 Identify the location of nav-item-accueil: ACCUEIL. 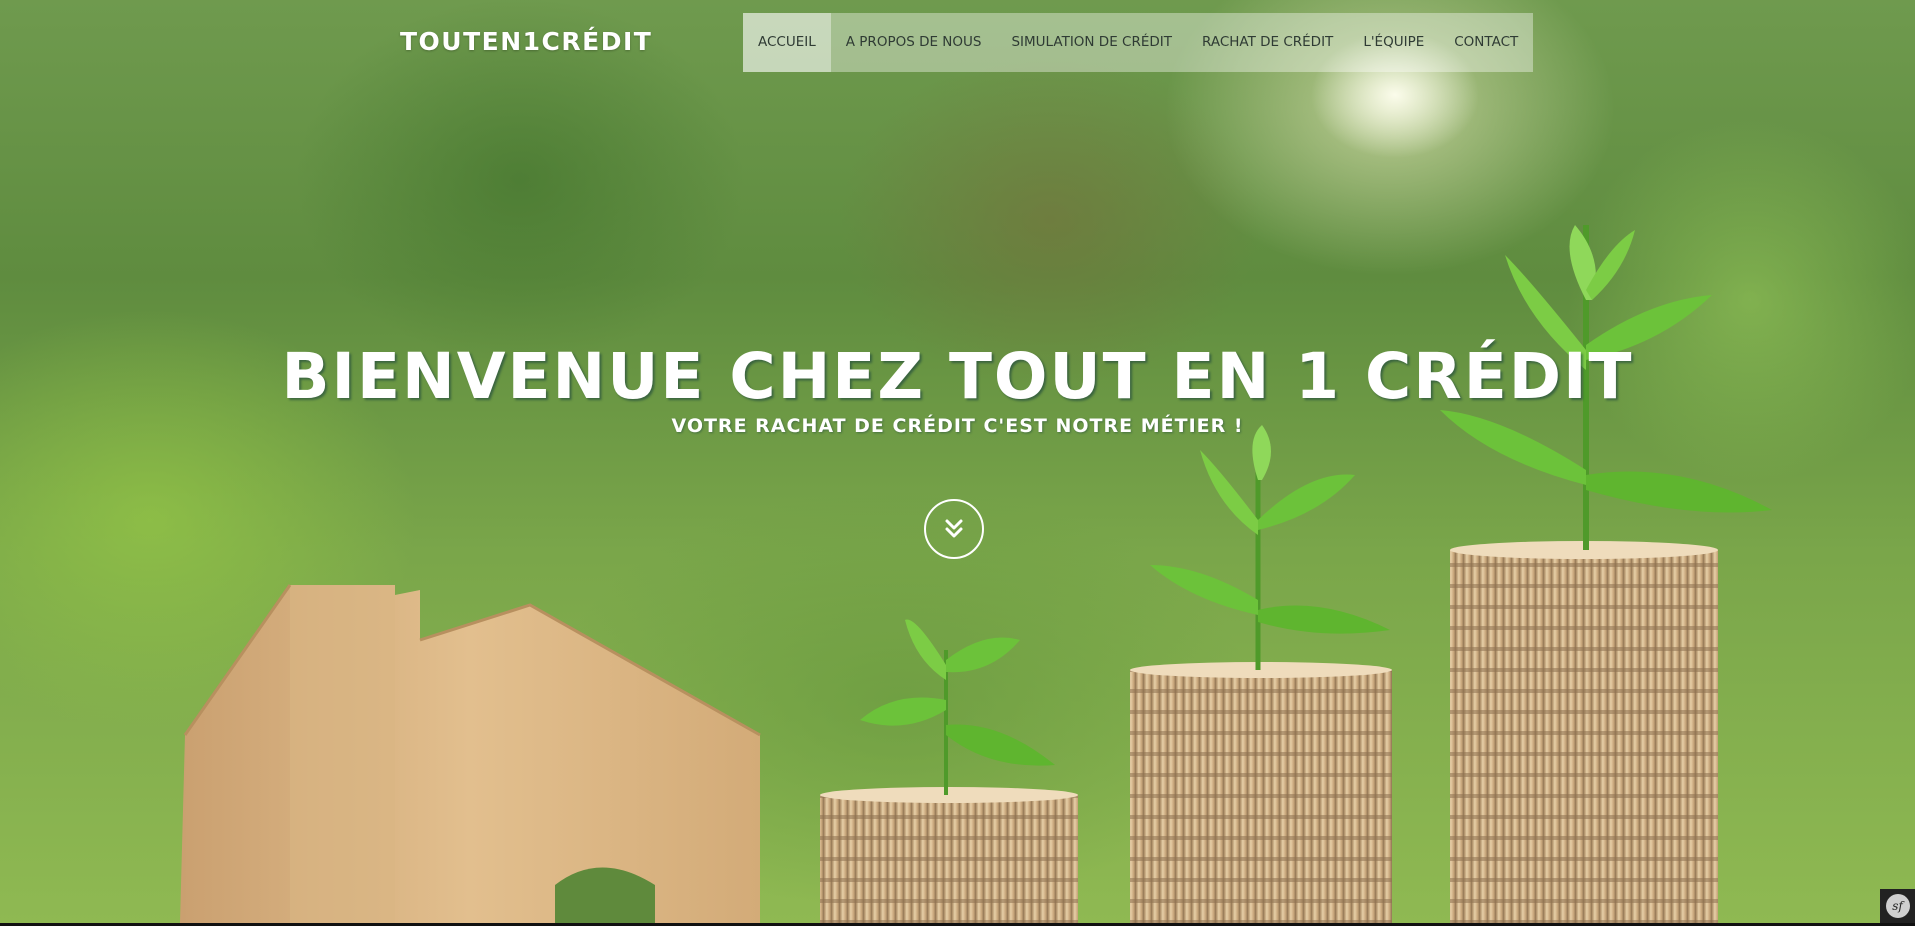
(787, 42).